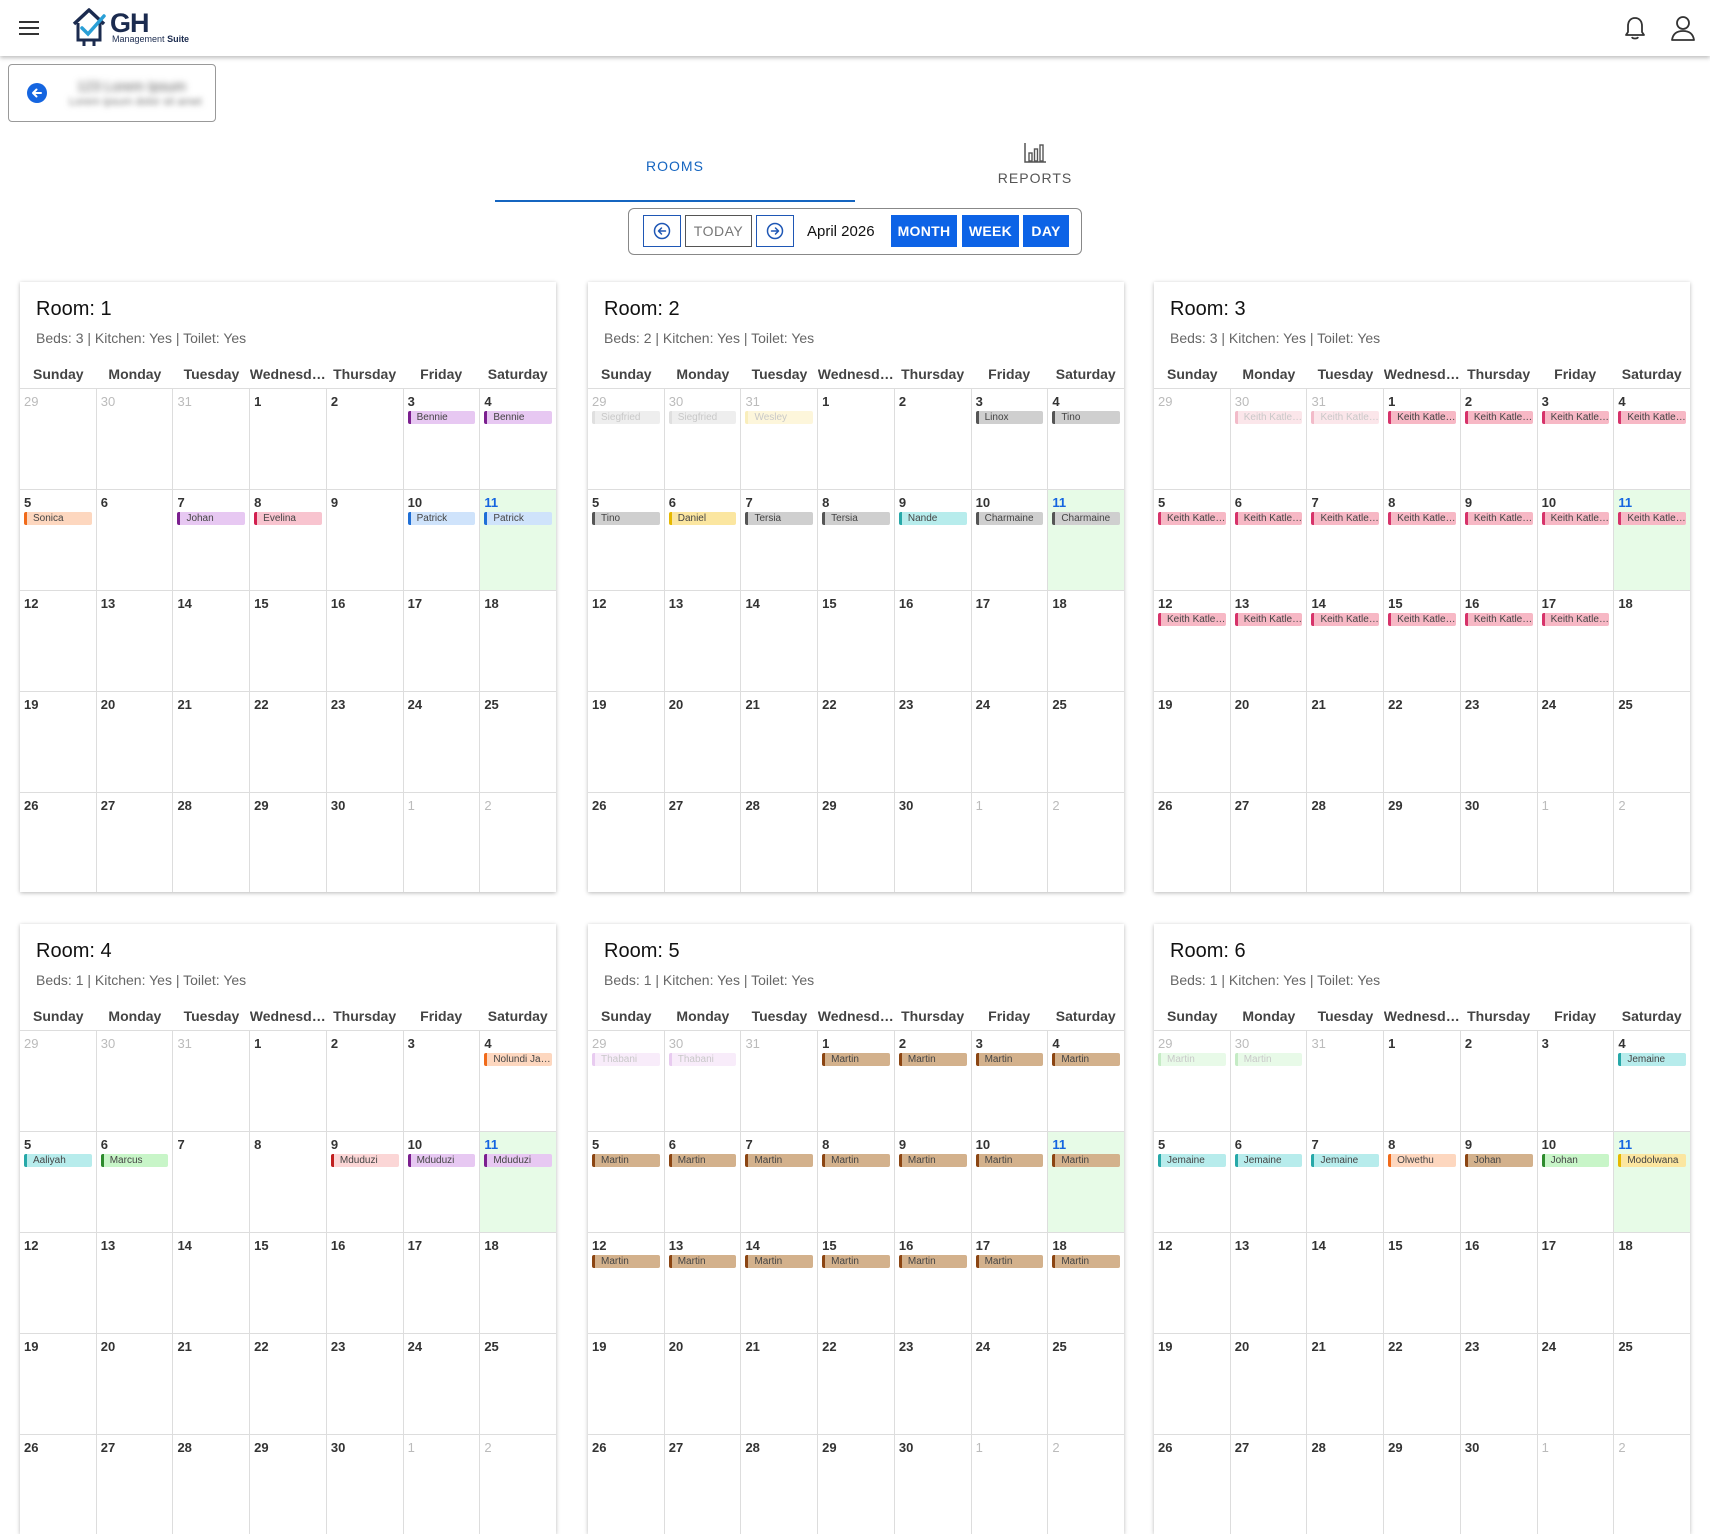  What do you see at coordinates (933, 1182) in the screenshot?
I see `calendar-day-cell: 9 Martin` at bounding box center [933, 1182].